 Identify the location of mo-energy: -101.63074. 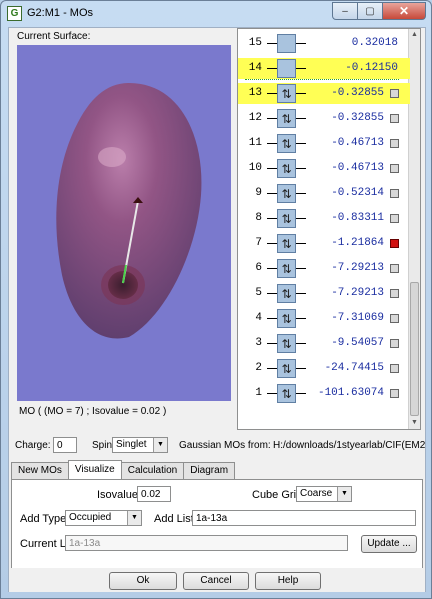
(350, 393).